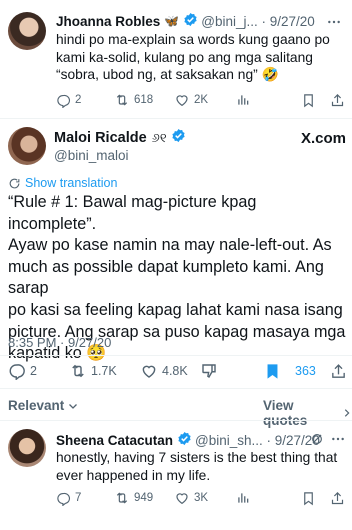 The height and width of the screenshot is (530, 352). I want to click on repost-button: 949, so click(133, 498).